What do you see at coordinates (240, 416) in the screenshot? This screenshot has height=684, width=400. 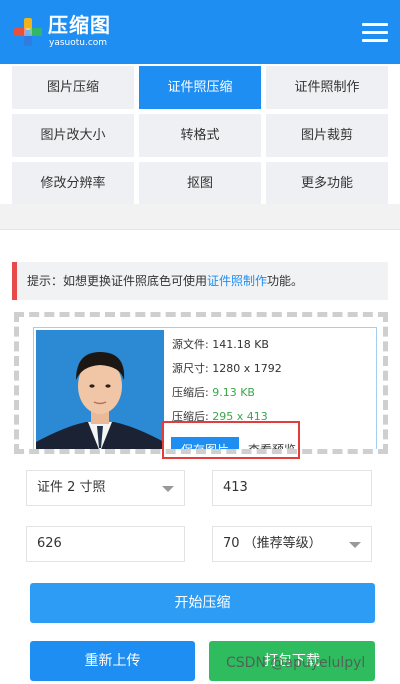 I see `info-value: 295 x 413` at bounding box center [240, 416].